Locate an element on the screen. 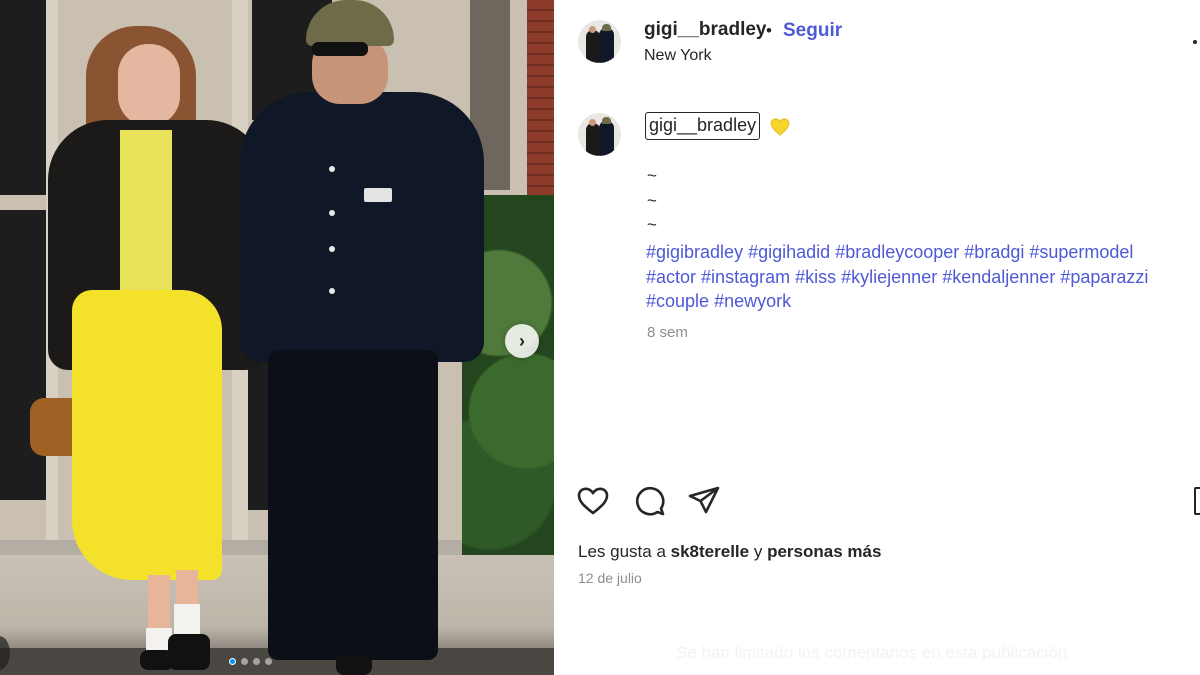  hashtag-link: #supermodel is located at coordinates (1081, 252).